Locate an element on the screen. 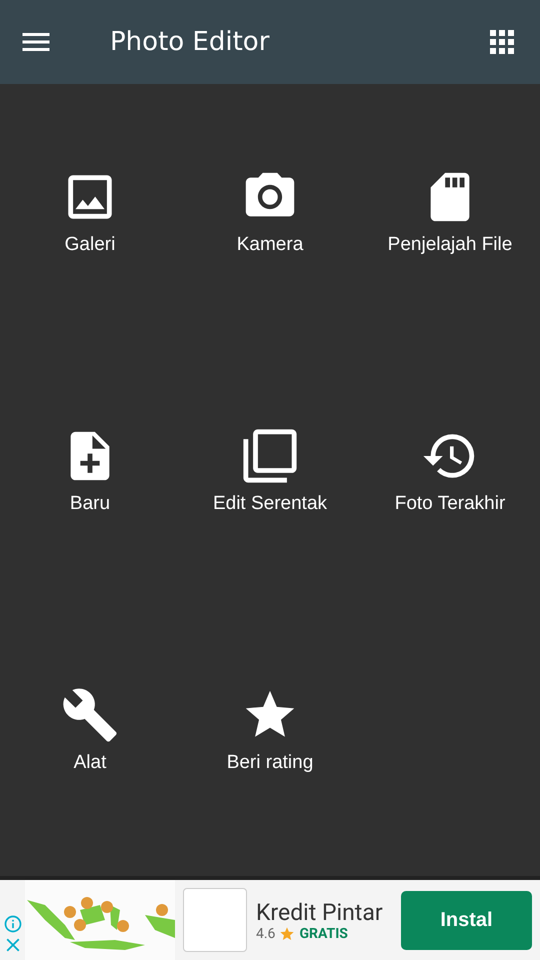 This screenshot has width=540, height=960. app-icon is located at coordinates (215, 920).